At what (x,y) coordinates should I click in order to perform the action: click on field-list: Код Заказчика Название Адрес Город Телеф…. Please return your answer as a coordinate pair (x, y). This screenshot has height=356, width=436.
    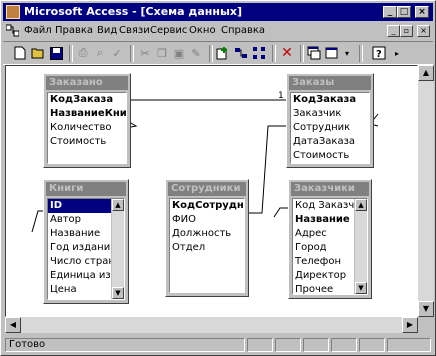
    Looking at the image, I should click on (330, 246).